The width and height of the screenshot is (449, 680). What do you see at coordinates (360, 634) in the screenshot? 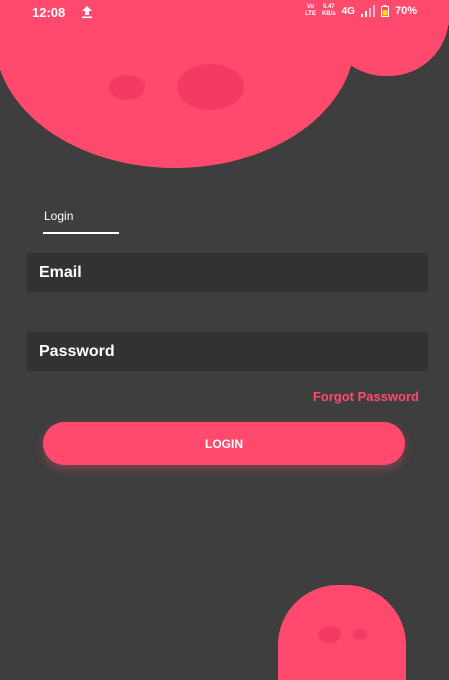
I see `decorative-dot-bottom-right` at bounding box center [360, 634].